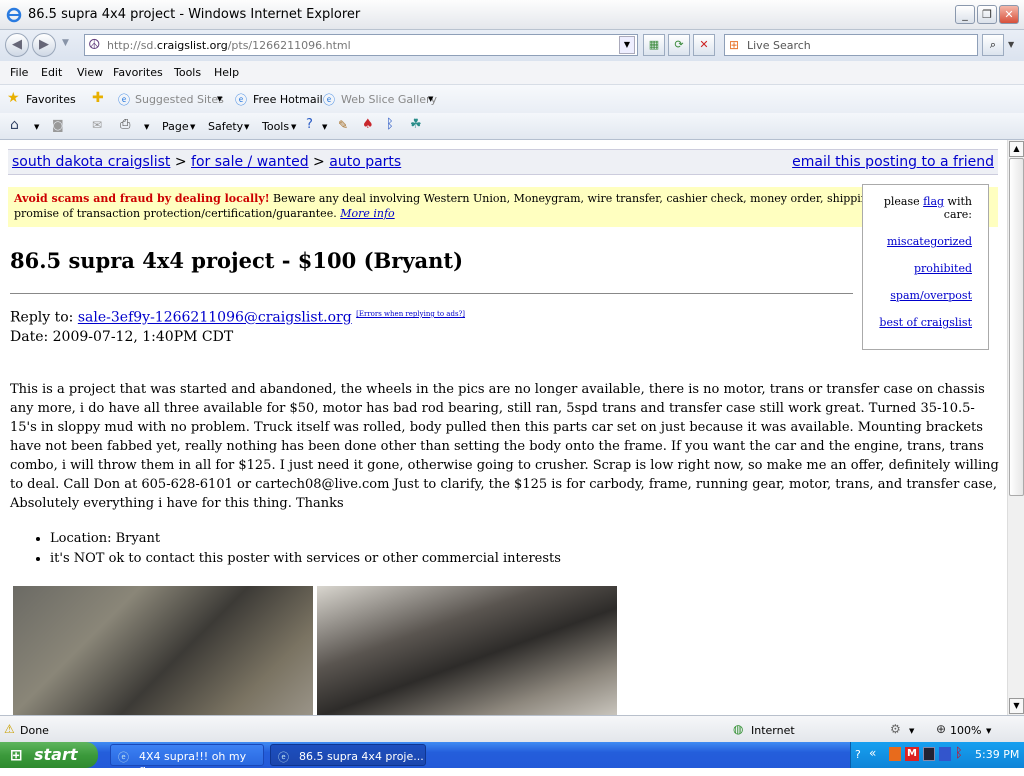 The image size is (1024, 776). What do you see at coordinates (872, 753) in the screenshot?
I see `tray-chevron-icon: «` at bounding box center [872, 753].